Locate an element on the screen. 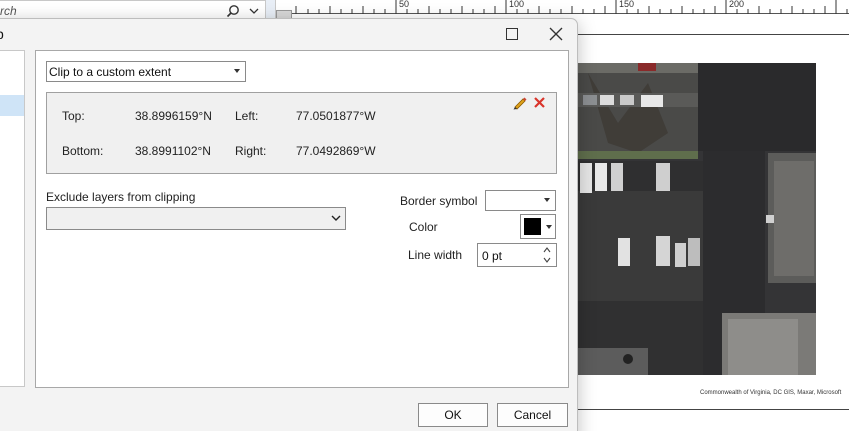 The image size is (849, 431). spin-up-icon is located at coordinates (547, 250).